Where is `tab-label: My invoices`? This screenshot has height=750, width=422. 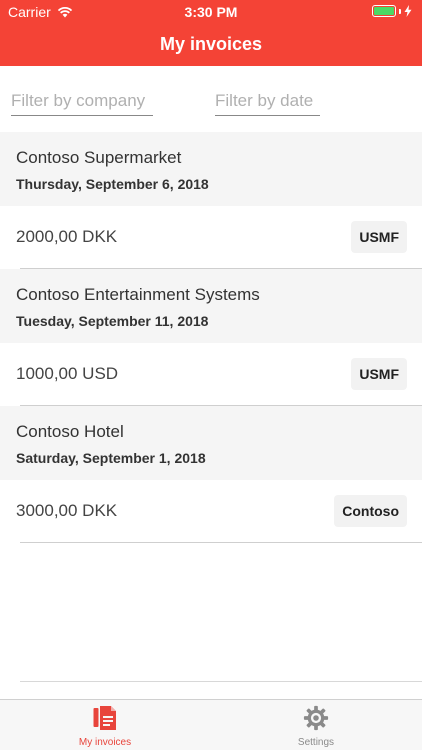
tab-label: My invoices is located at coordinates (105, 742).